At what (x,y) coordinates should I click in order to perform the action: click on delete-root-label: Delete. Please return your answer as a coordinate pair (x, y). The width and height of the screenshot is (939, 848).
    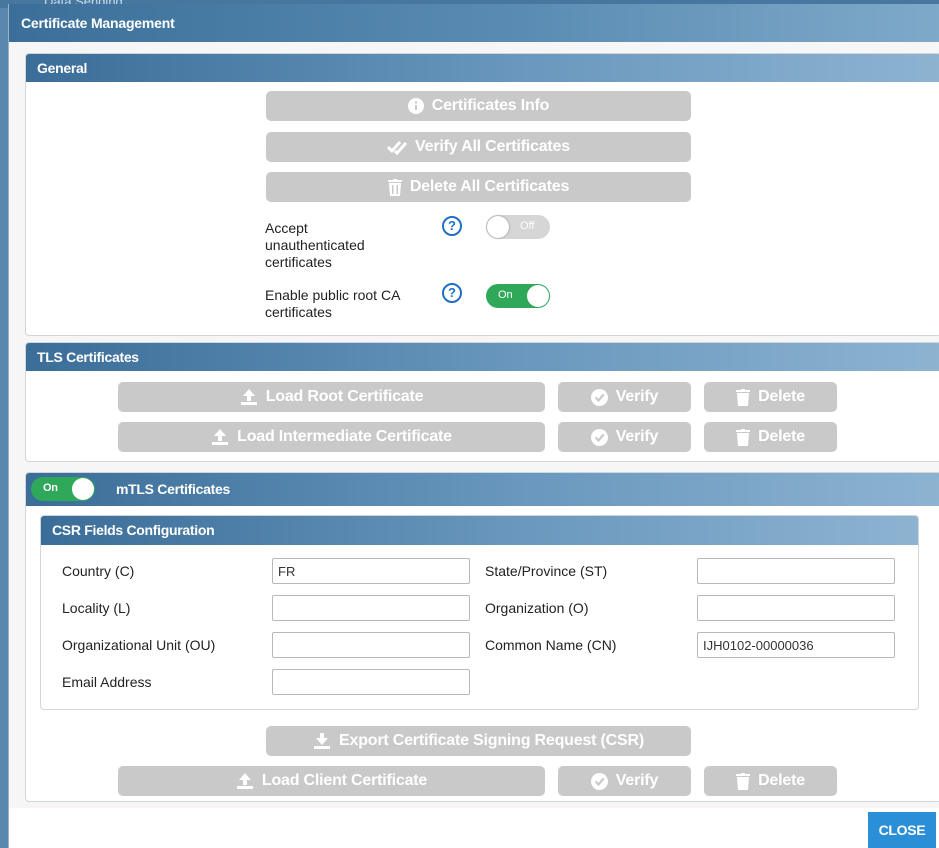
    Looking at the image, I should click on (781, 396).